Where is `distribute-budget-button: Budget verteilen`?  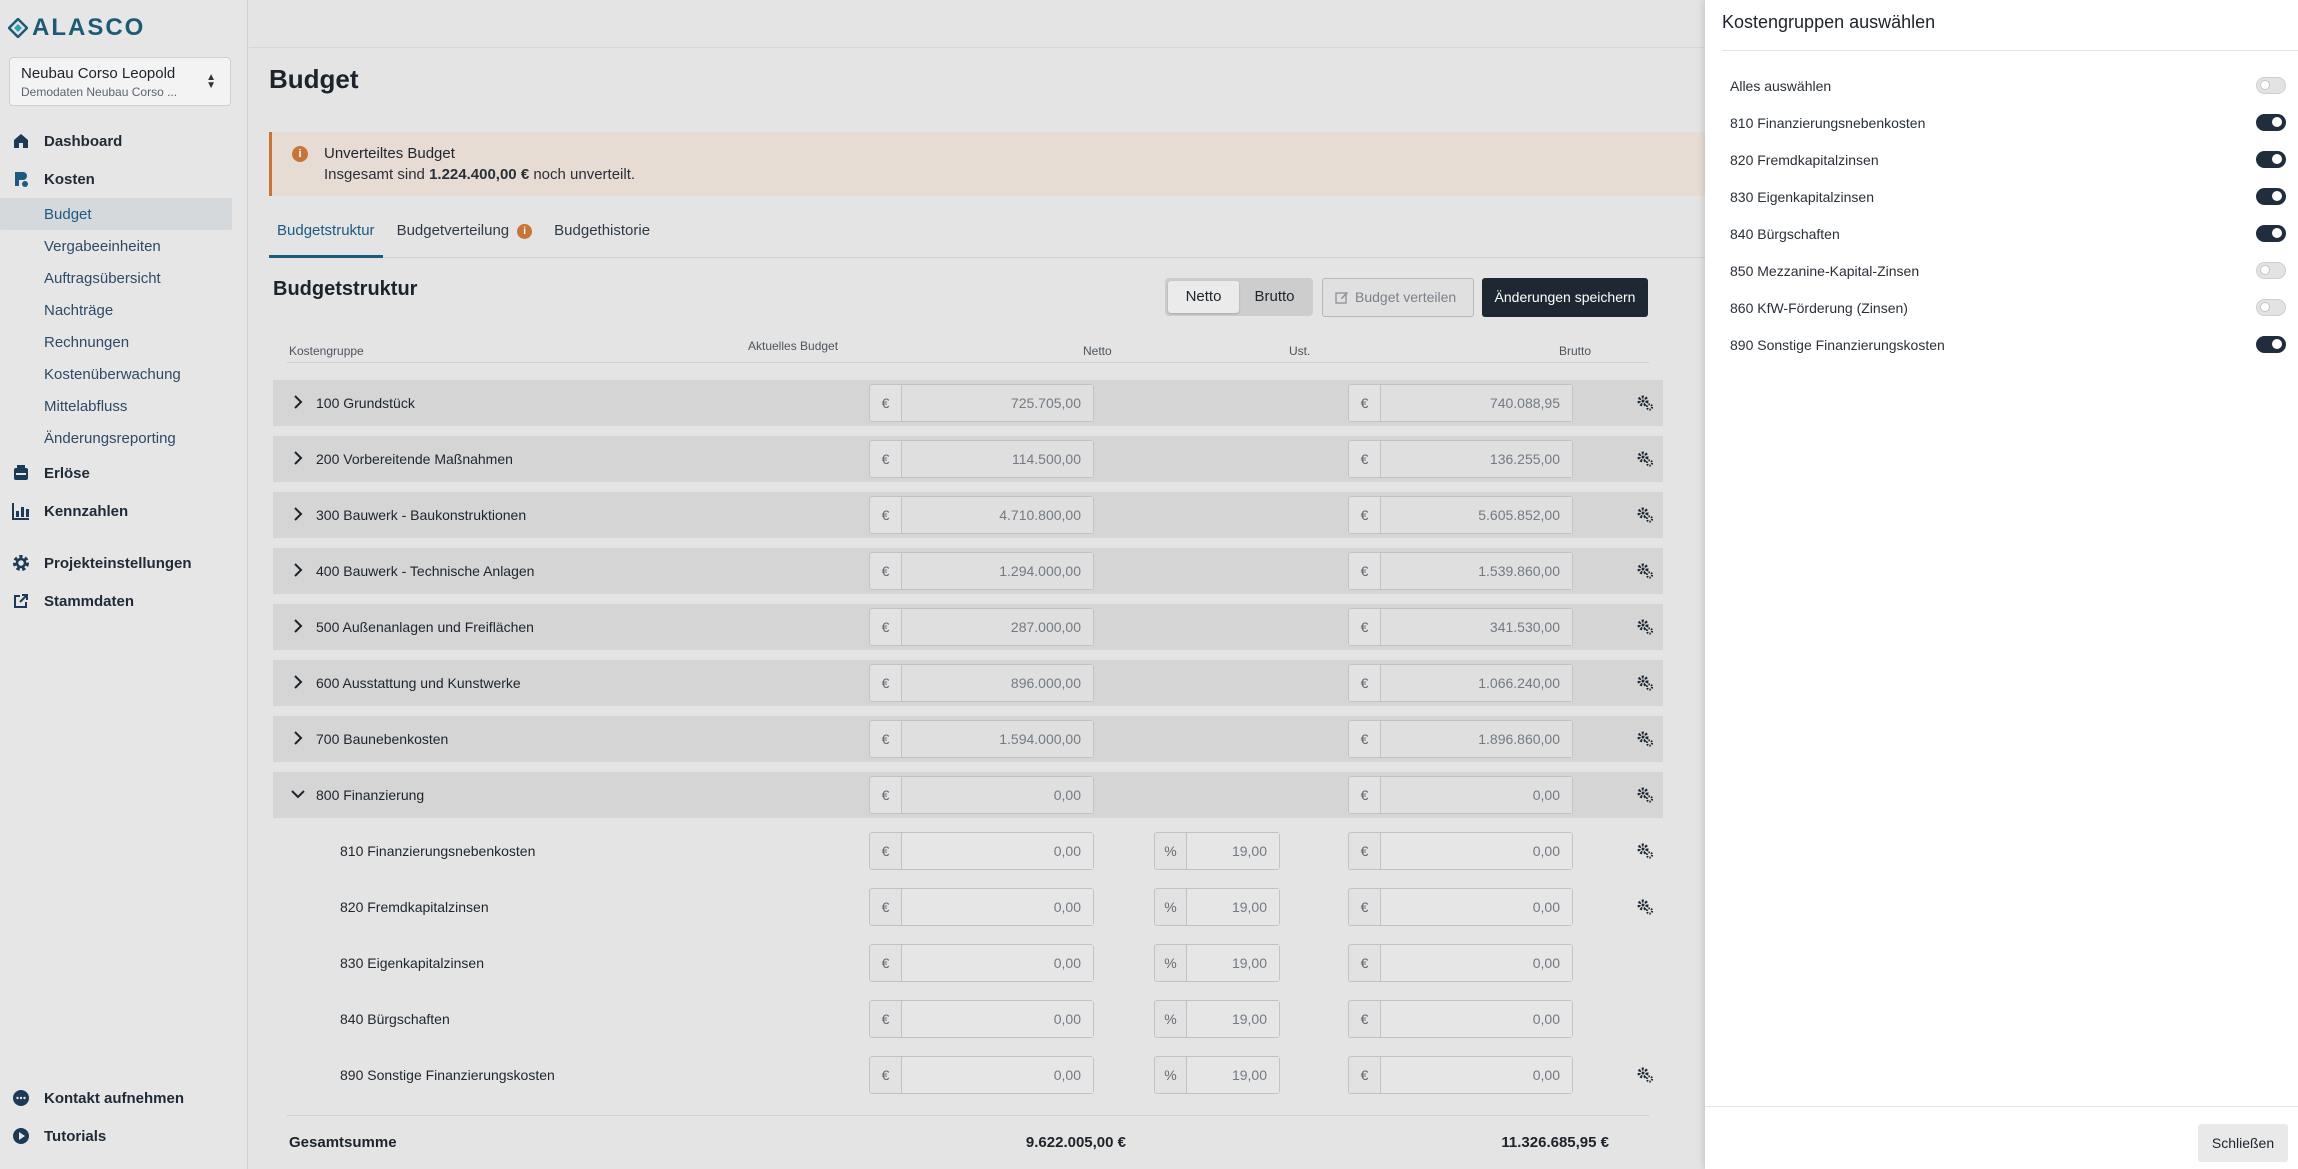
distribute-budget-button: Budget verteilen is located at coordinates (1398, 297).